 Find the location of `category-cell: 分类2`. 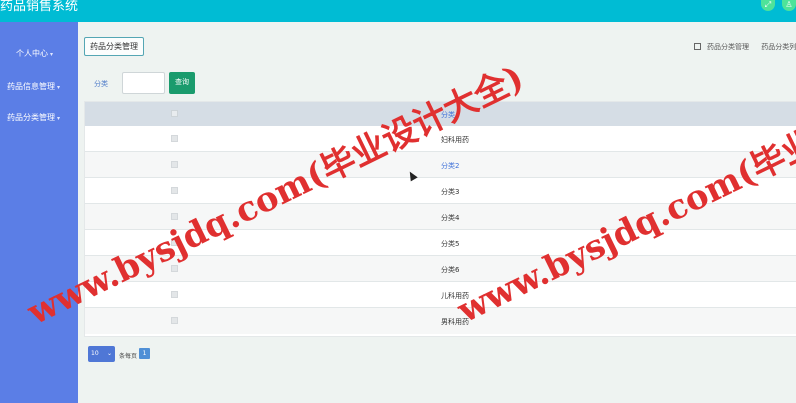

category-cell: 分类2 is located at coordinates (450, 166).